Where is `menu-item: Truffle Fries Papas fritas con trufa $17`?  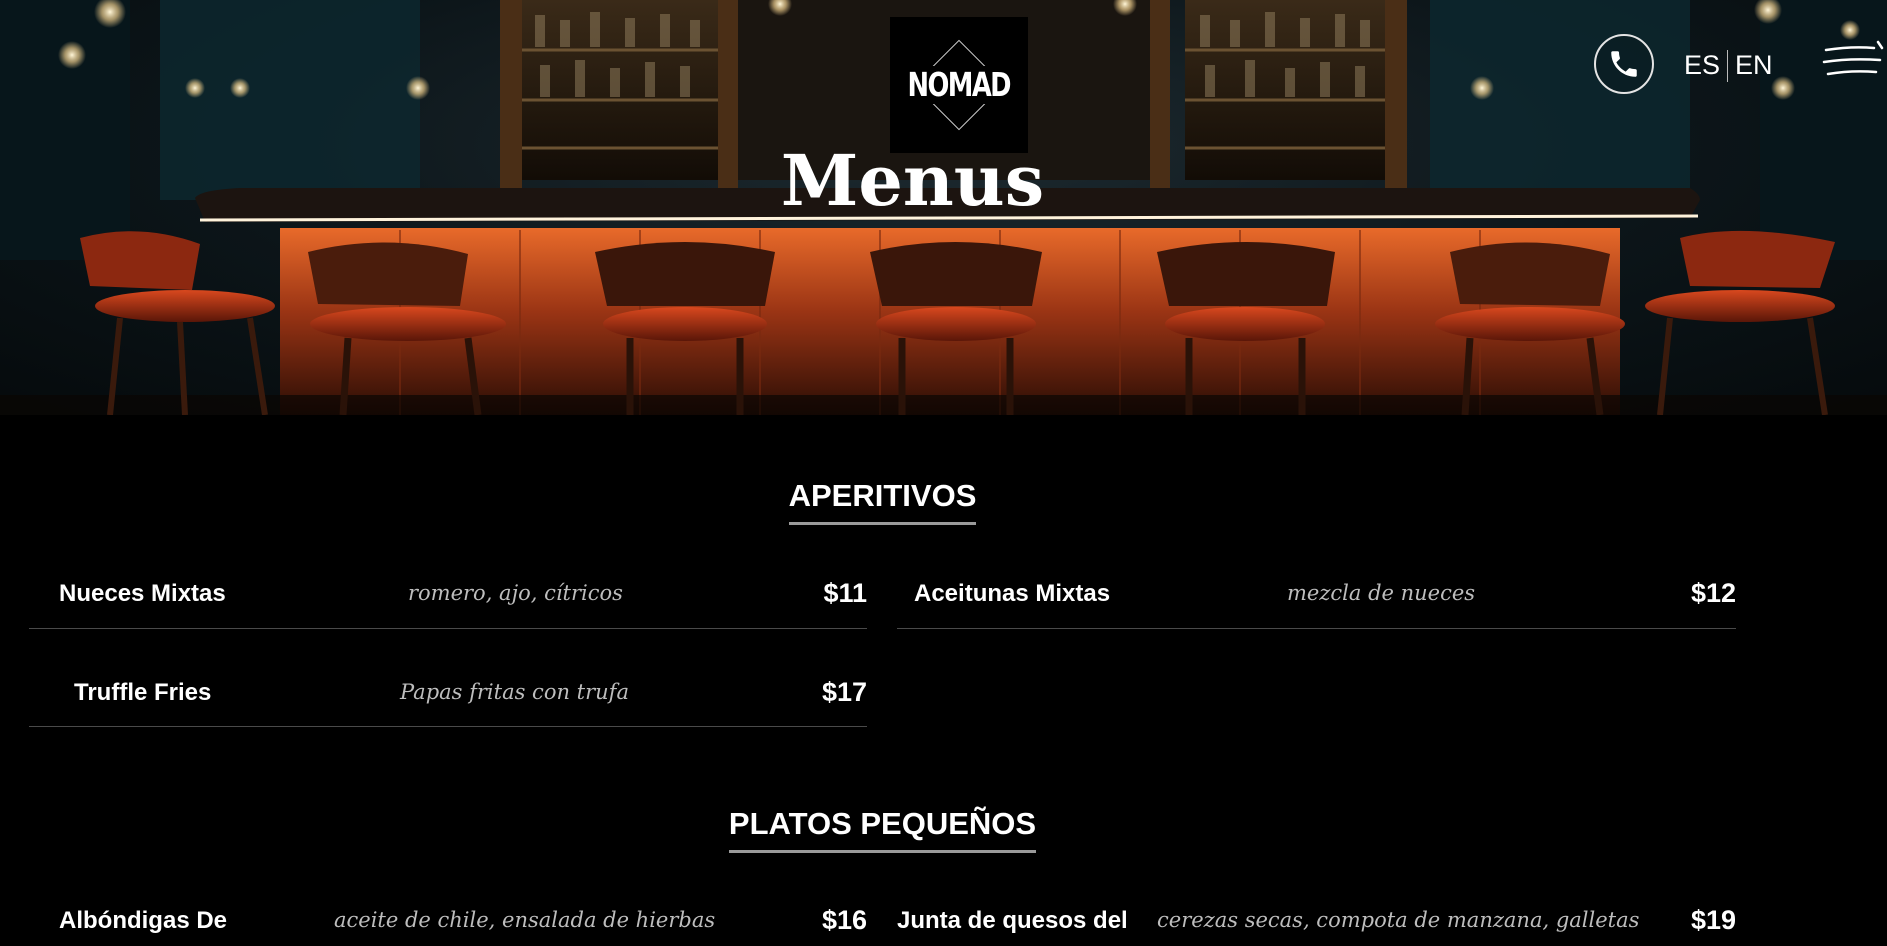
menu-item: Truffle Fries Papas fritas con trufa $17 is located at coordinates (470, 697).